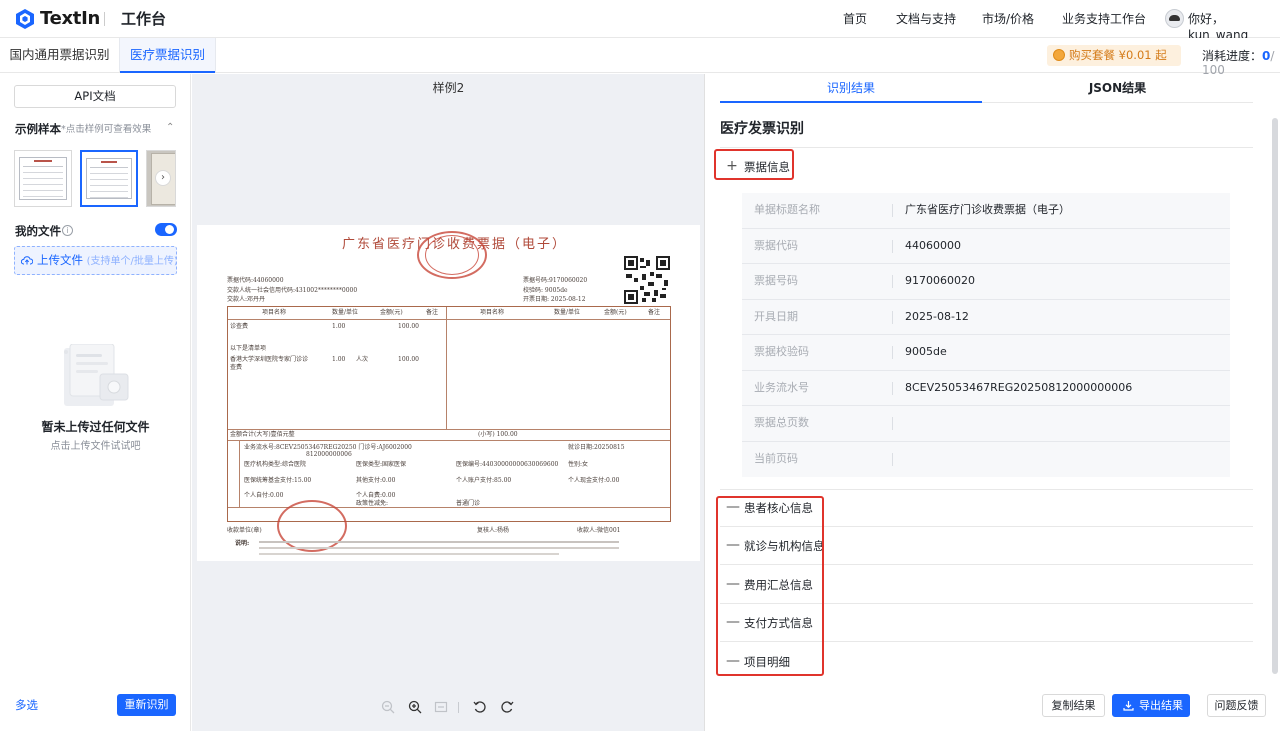 This screenshot has width=1280, height=731. What do you see at coordinates (95, 446) in the screenshot?
I see `empty-files-hint: 点击上传文件试试吧` at bounding box center [95, 446].